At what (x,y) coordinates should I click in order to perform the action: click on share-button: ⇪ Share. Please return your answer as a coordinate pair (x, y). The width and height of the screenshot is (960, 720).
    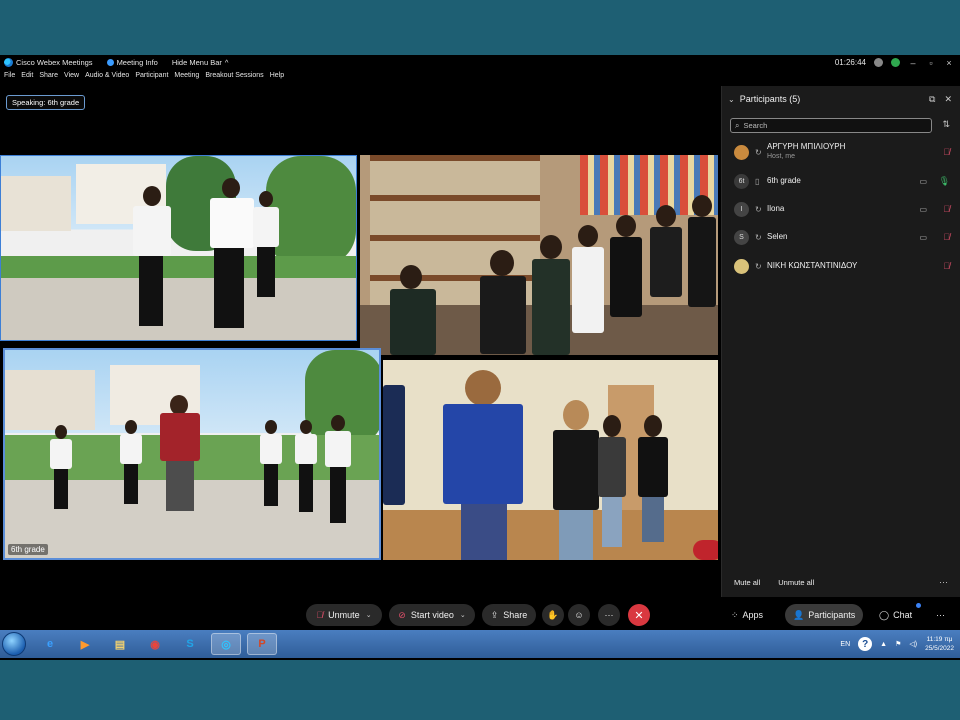
    Looking at the image, I should click on (509, 615).